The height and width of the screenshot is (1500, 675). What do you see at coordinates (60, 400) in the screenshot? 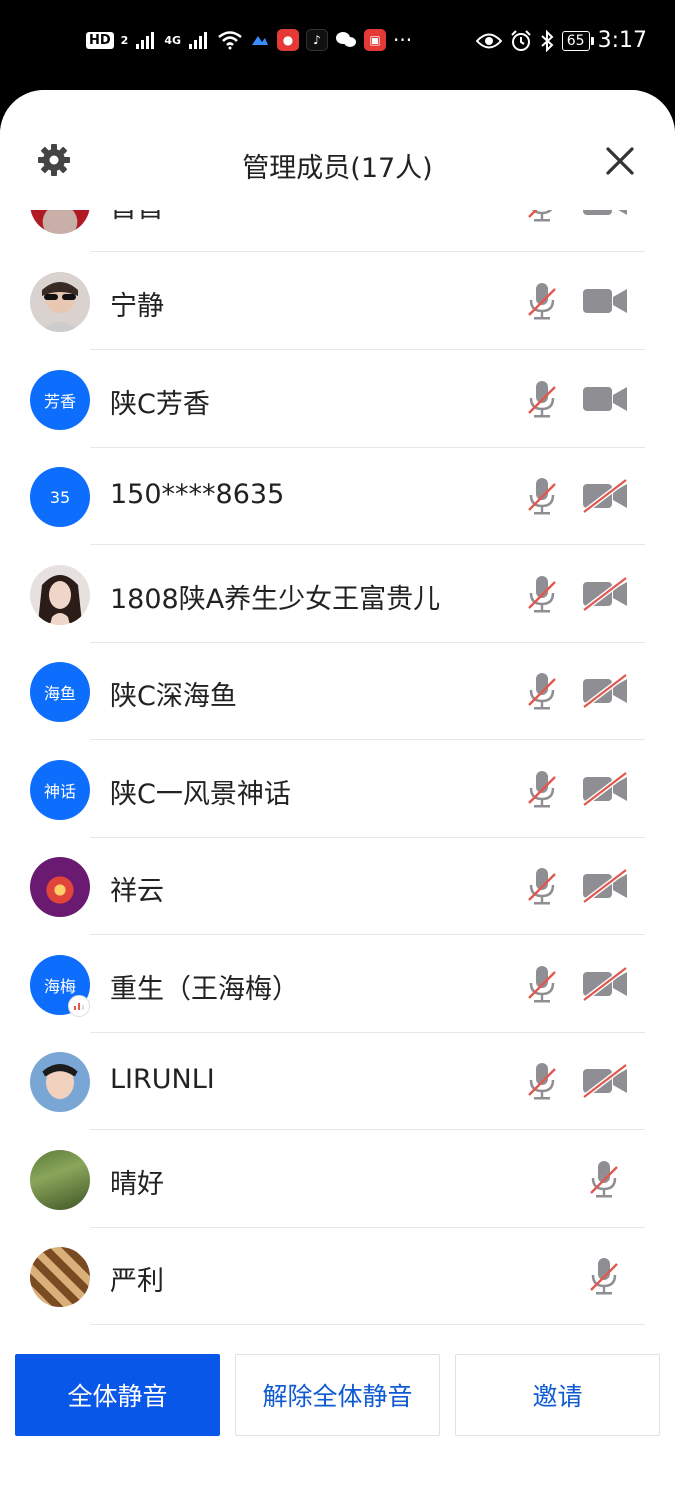
I see `avatar: 芳香` at bounding box center [60, 400].